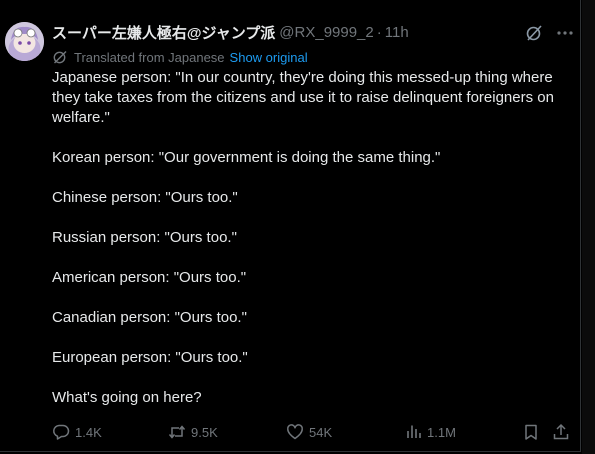  I want to click on bookmark-button, so click(531, 432).